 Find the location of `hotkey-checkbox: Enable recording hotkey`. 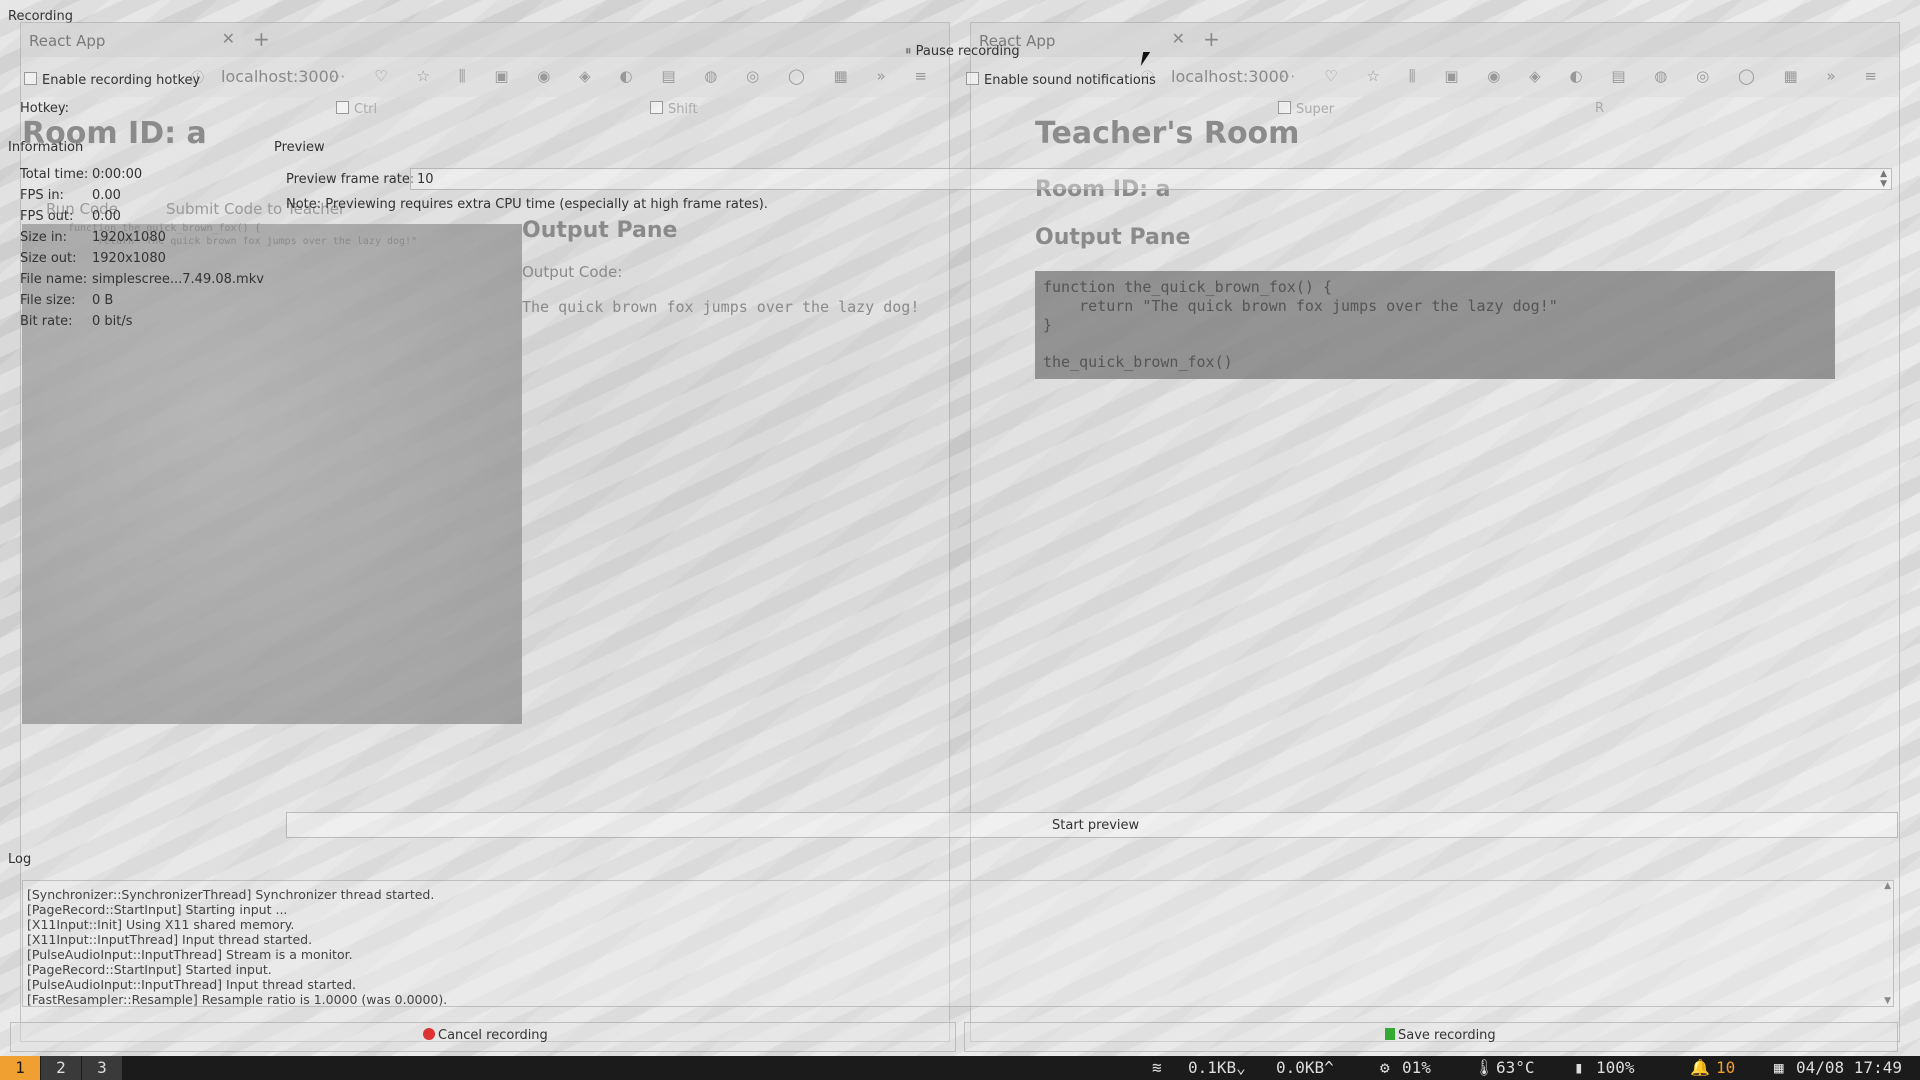

hotkey-checkbox: Enable recording hotkey is located at coordinates (112, 80).